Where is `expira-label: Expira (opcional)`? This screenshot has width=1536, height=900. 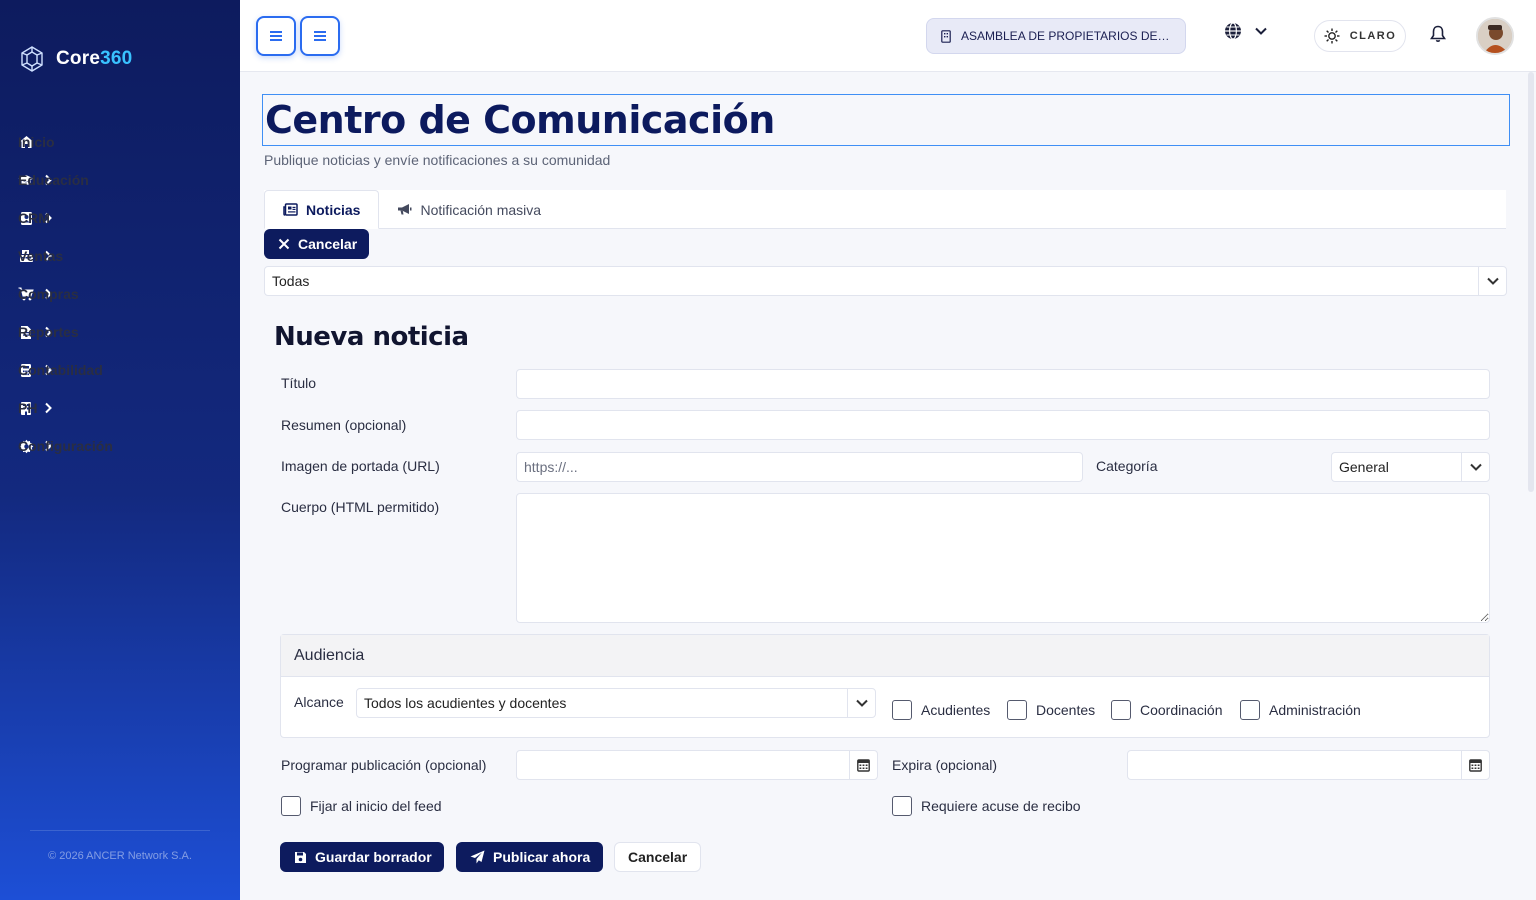 expira-label: Expira (opcional) is located at coordinates (945, 765).